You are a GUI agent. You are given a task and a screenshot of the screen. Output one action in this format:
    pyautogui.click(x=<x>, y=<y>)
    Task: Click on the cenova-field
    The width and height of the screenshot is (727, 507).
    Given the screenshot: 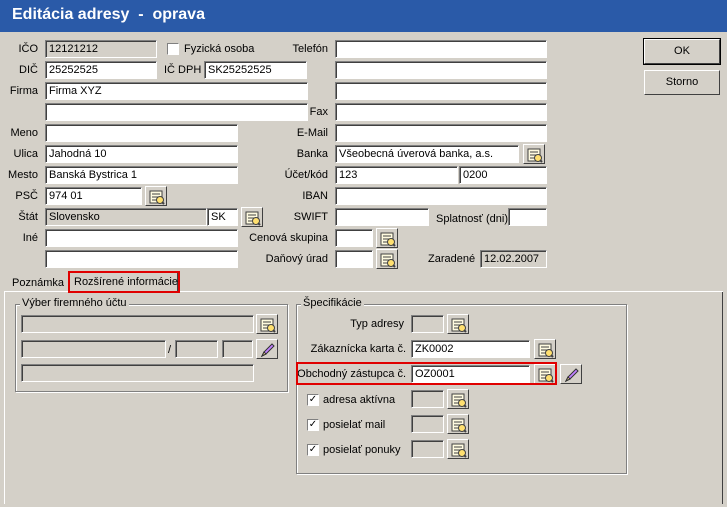 What is the action you would take?
    pyautogui.click(x=354, y=238)
    